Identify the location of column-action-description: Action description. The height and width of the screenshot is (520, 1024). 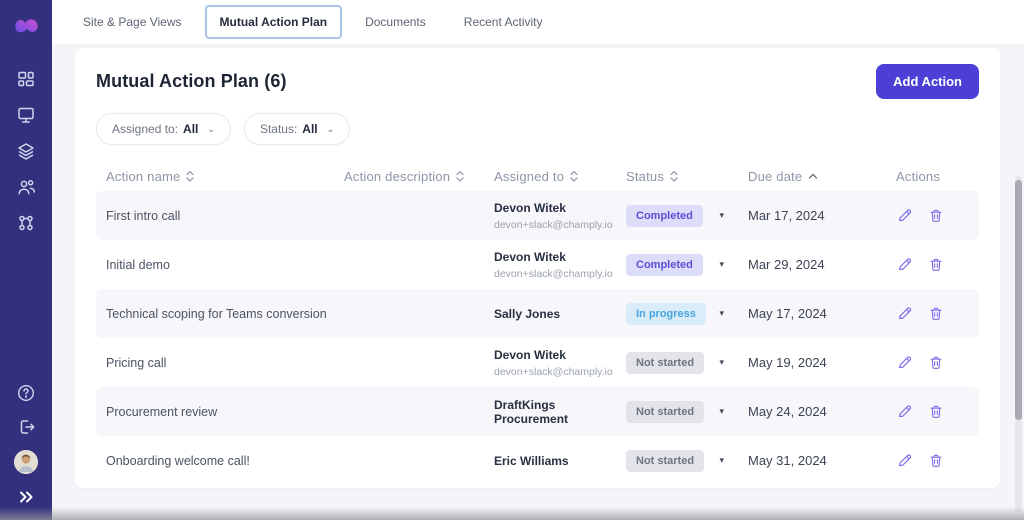
(409, 176).